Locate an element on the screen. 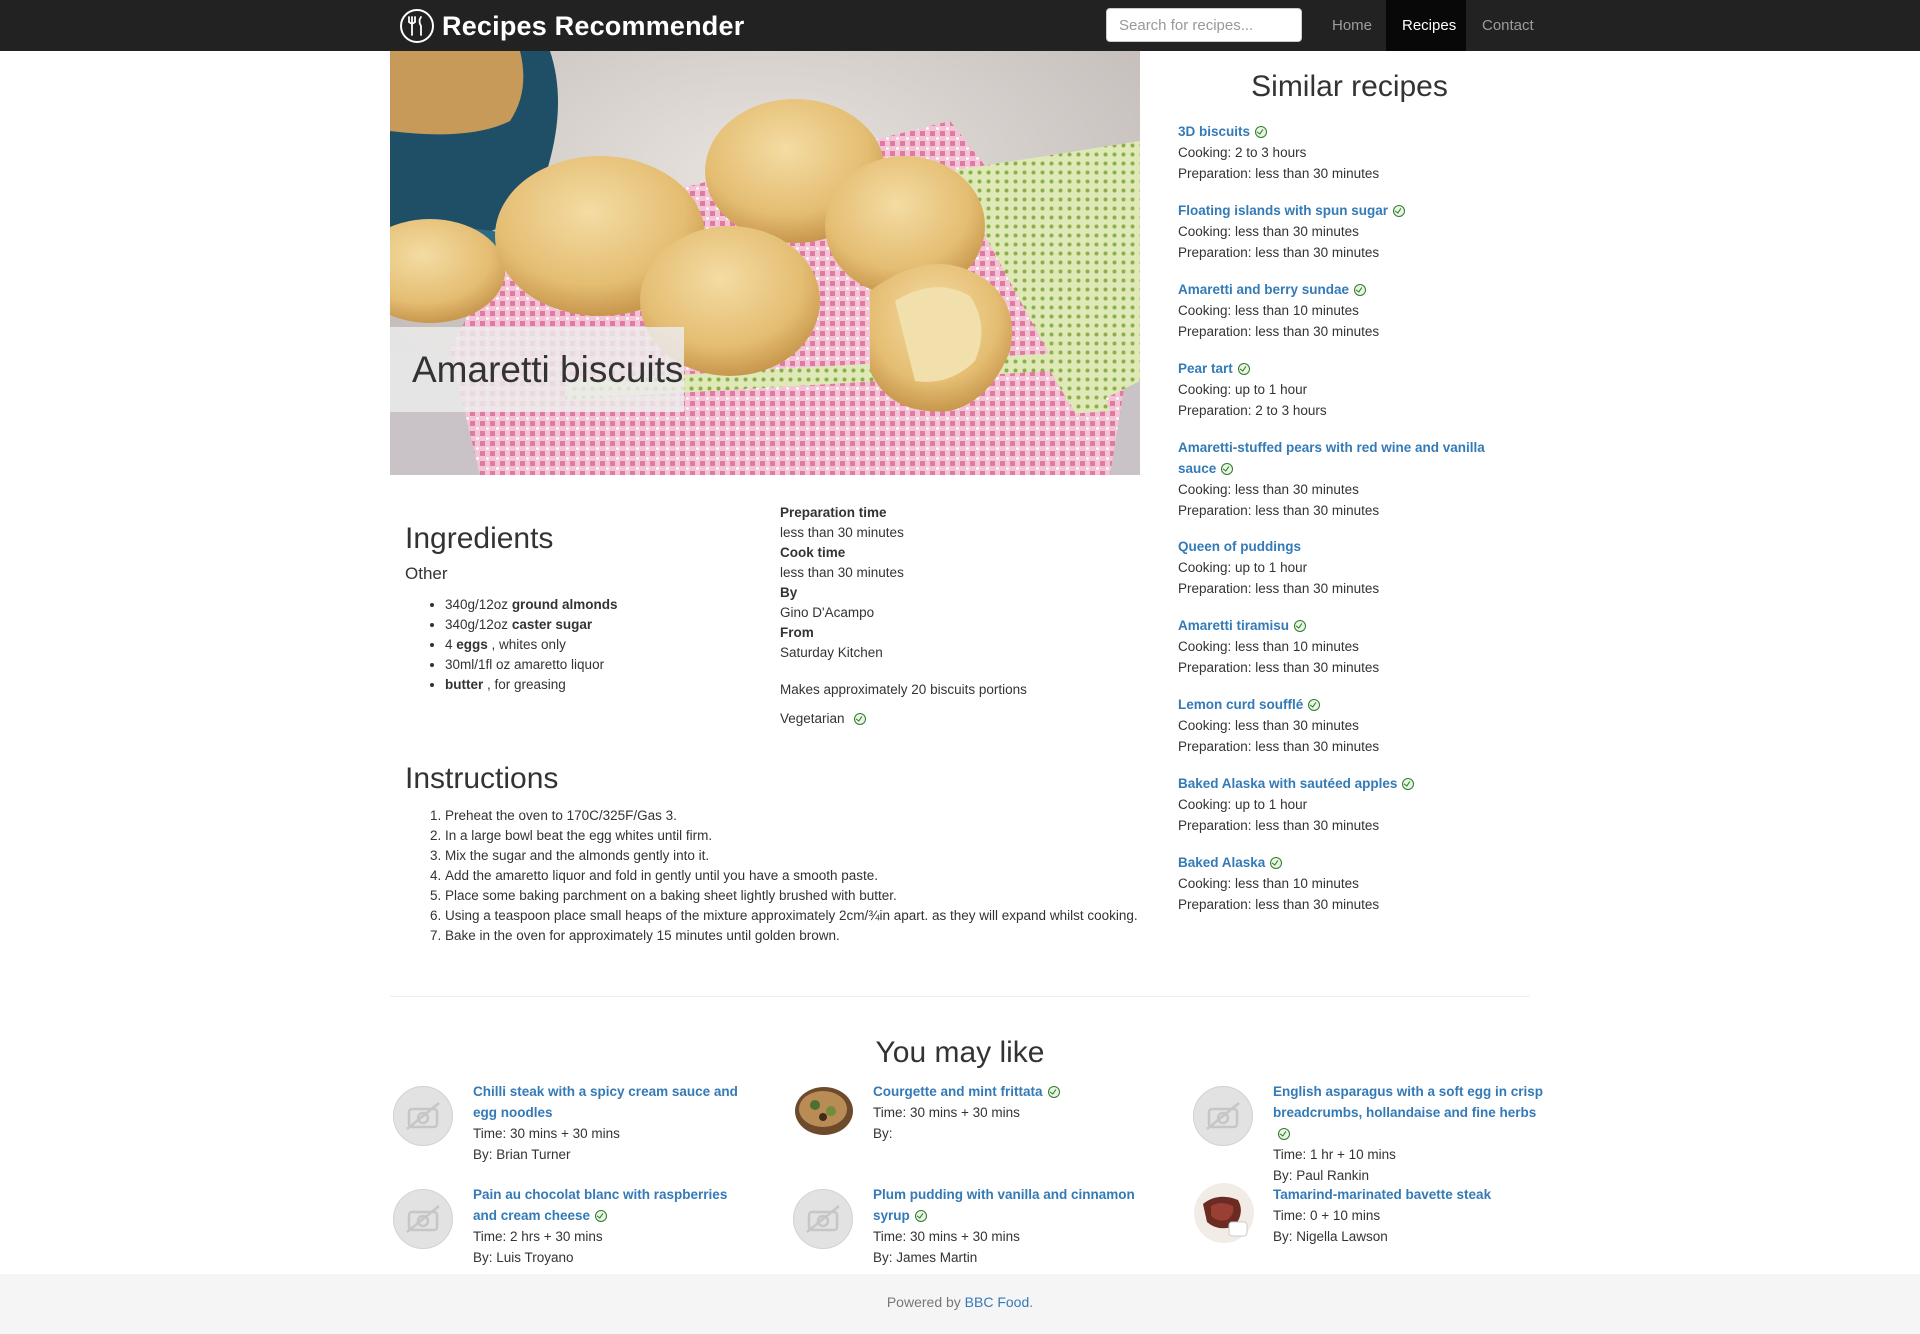  prep-time-label: Preparation time is located at coordinates (833, 512).